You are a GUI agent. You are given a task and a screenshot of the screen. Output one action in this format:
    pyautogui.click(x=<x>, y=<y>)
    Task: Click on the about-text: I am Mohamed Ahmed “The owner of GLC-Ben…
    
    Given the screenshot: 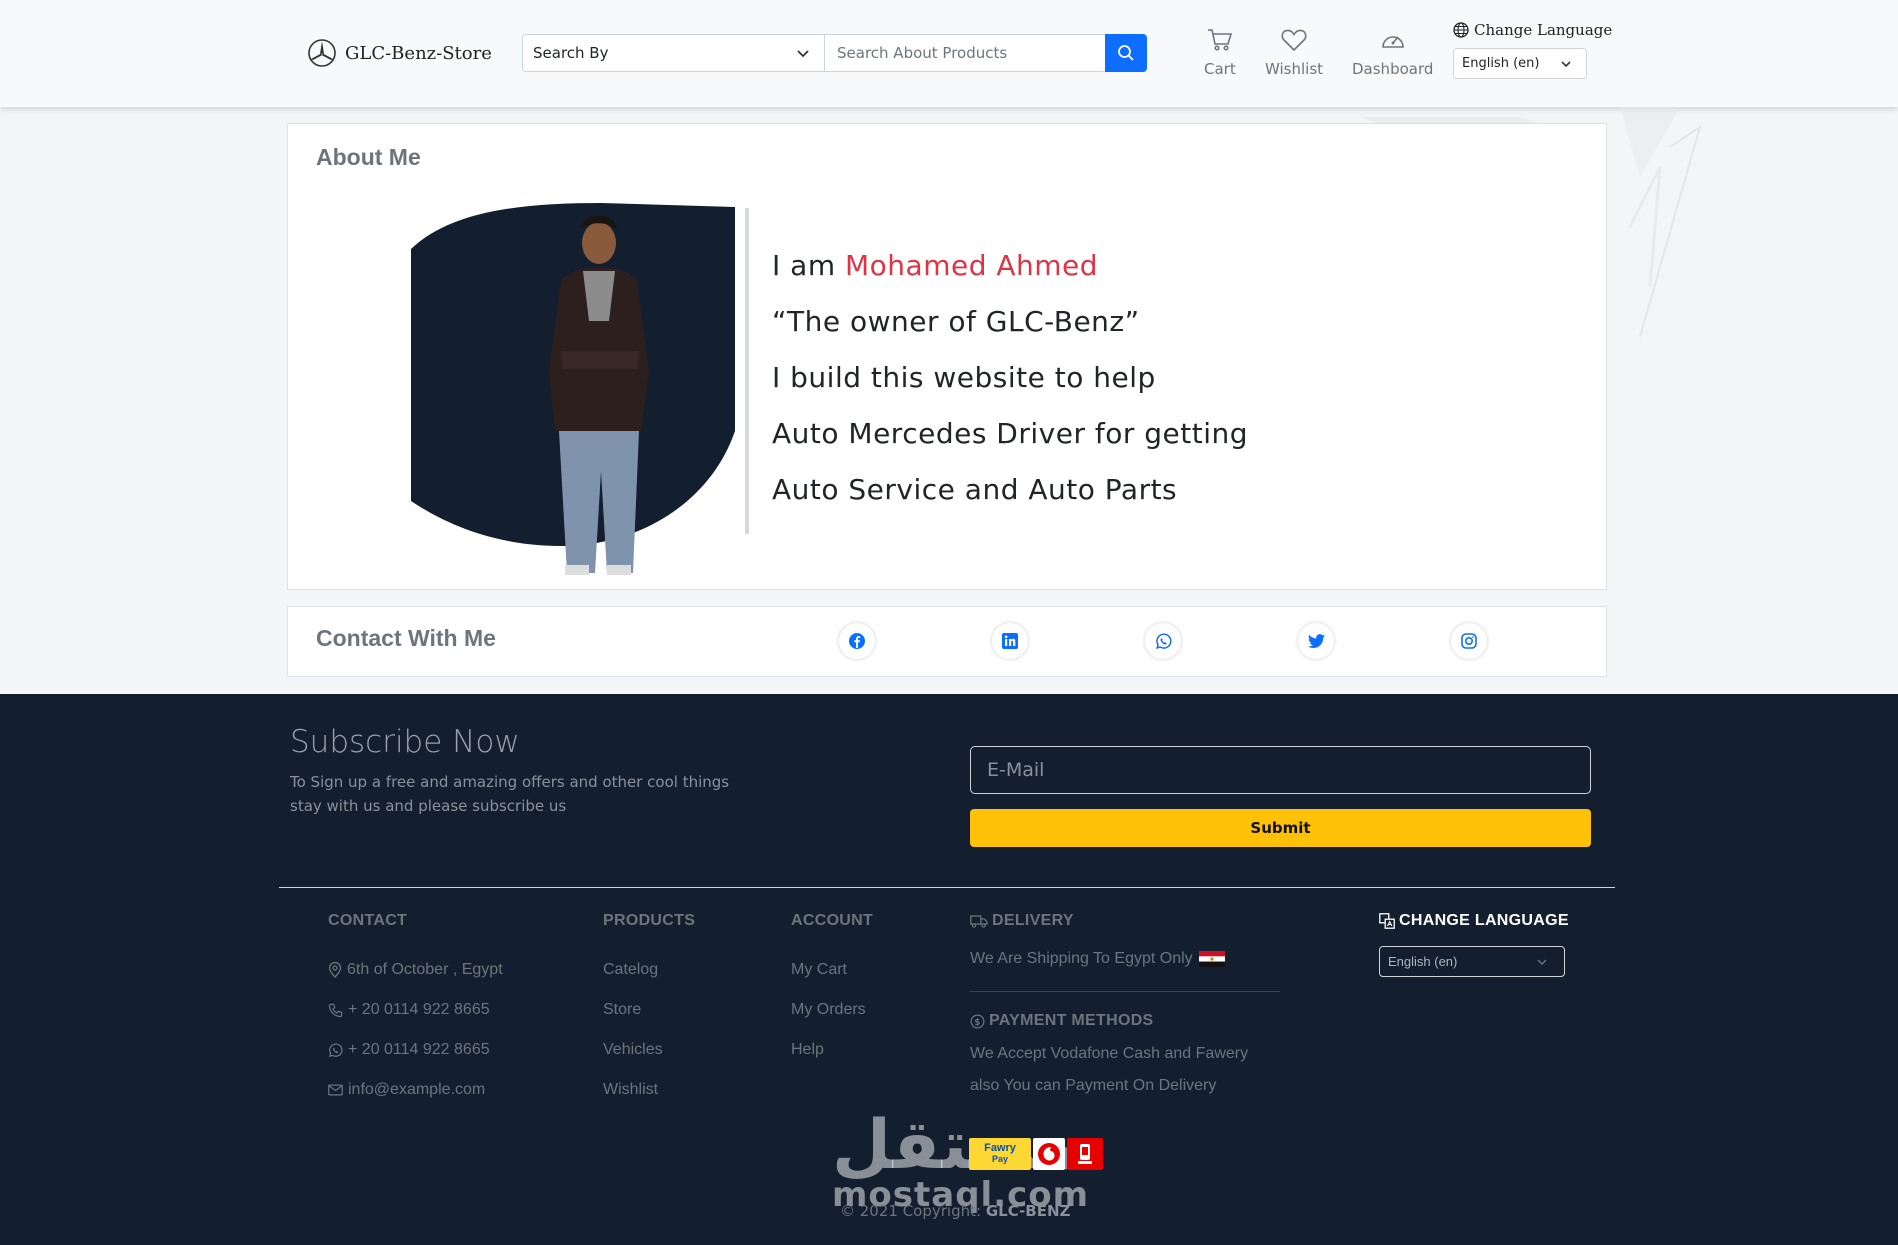 What is the action you would take?
    pyautogui.click(x=1010, y=378)
    